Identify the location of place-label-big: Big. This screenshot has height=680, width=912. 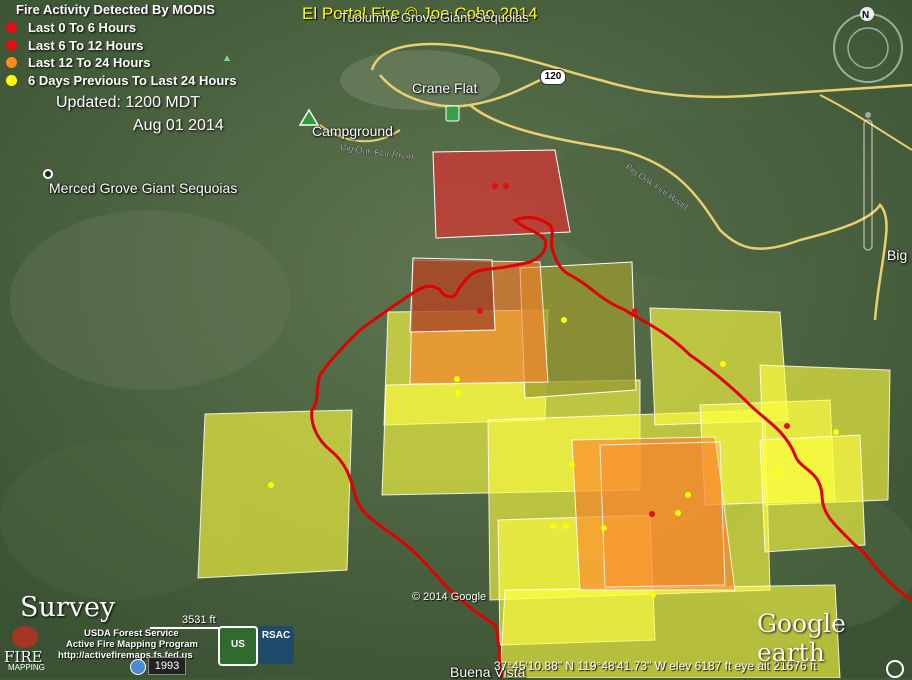
(897, 255).